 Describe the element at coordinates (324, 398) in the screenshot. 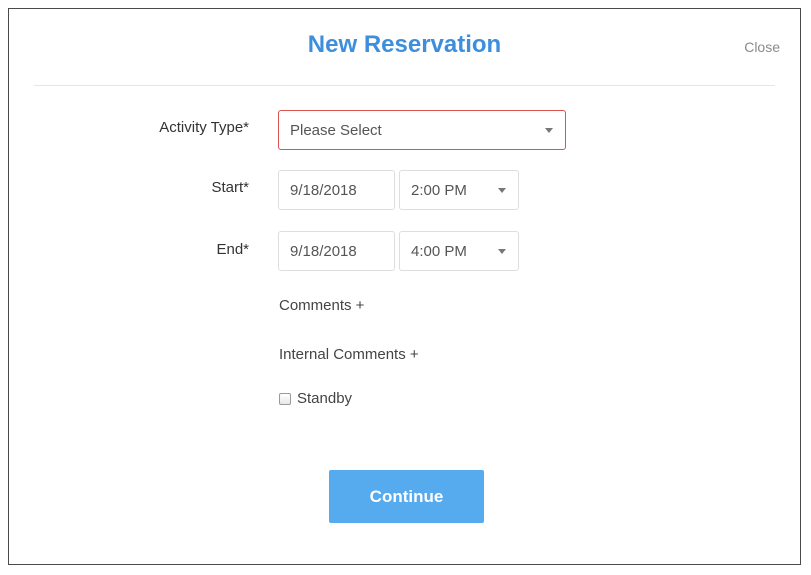

I see `standby-label: Standby` at that location.